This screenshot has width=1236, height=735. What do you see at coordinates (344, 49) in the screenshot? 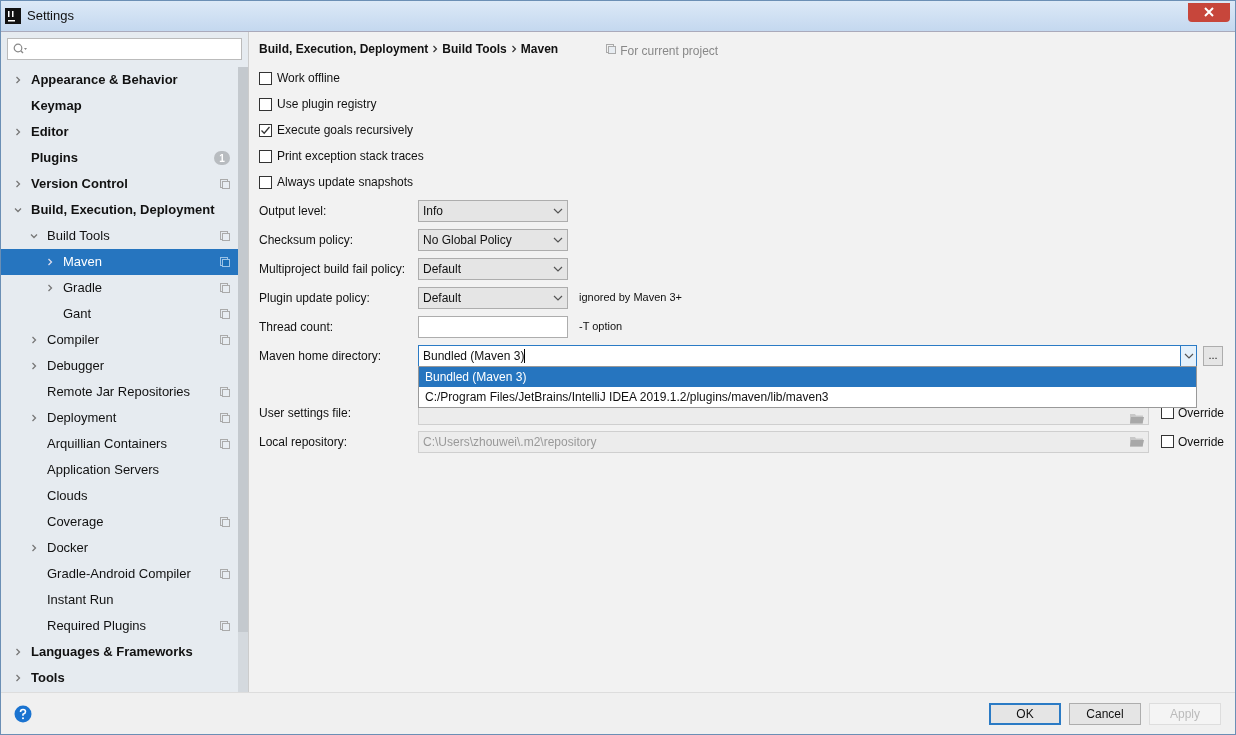
I see `breadcrumb-item: Build, Execution, Deployment` at bounding box center [344, 49].